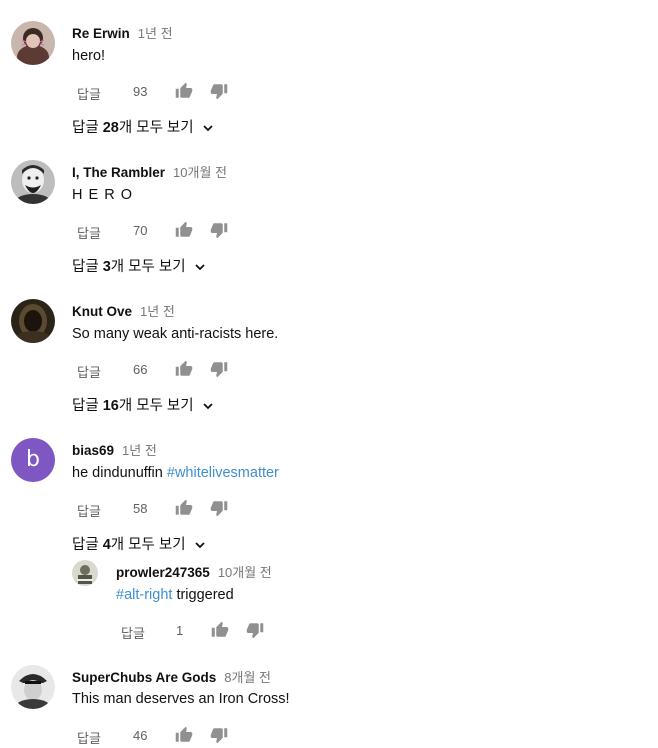 The width and height of the screenshot is (658, 748). Describe the element at coordinates (167, 737) in the screenshot. I see `comment-actions: 답글 46` at that location.